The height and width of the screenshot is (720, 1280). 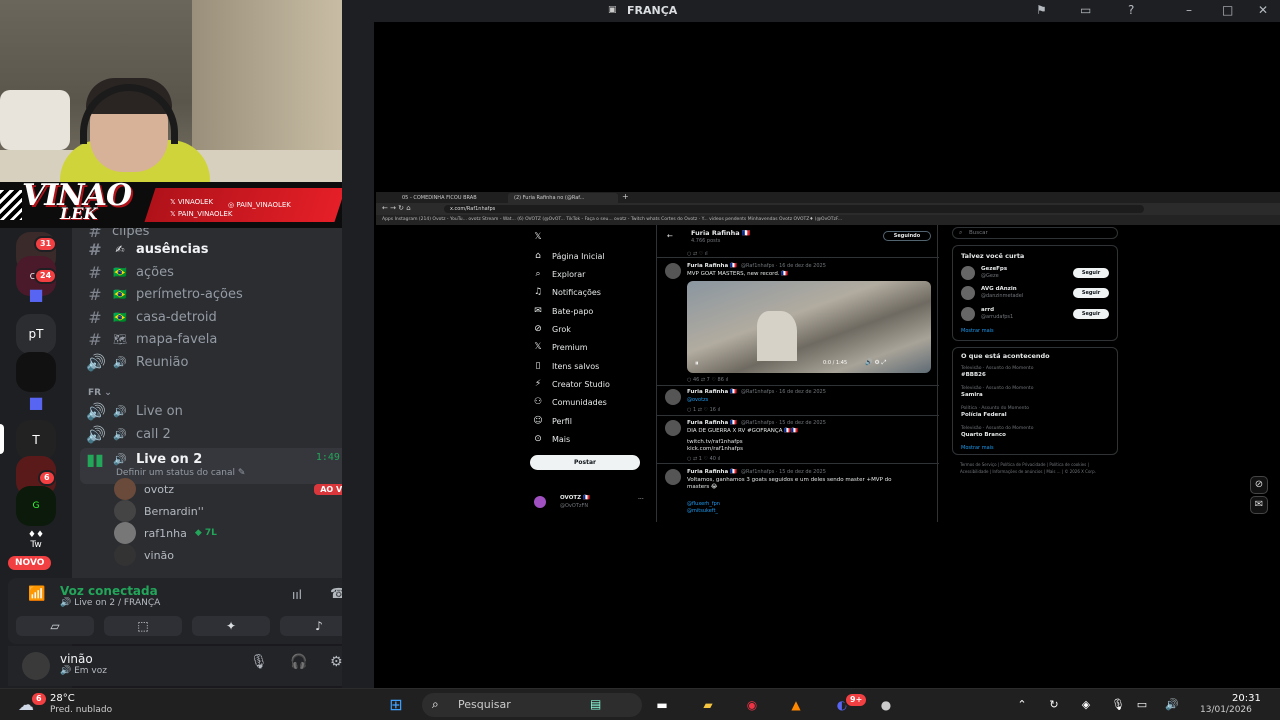 I want to click on voice-user-ovotz: ovotz AO VIVO, so click(x=239, y=489).